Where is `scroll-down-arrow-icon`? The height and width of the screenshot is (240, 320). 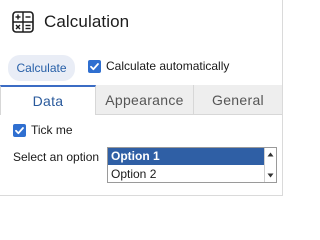 scroll-down-arrow-icon is located at coordinates (270, 175).